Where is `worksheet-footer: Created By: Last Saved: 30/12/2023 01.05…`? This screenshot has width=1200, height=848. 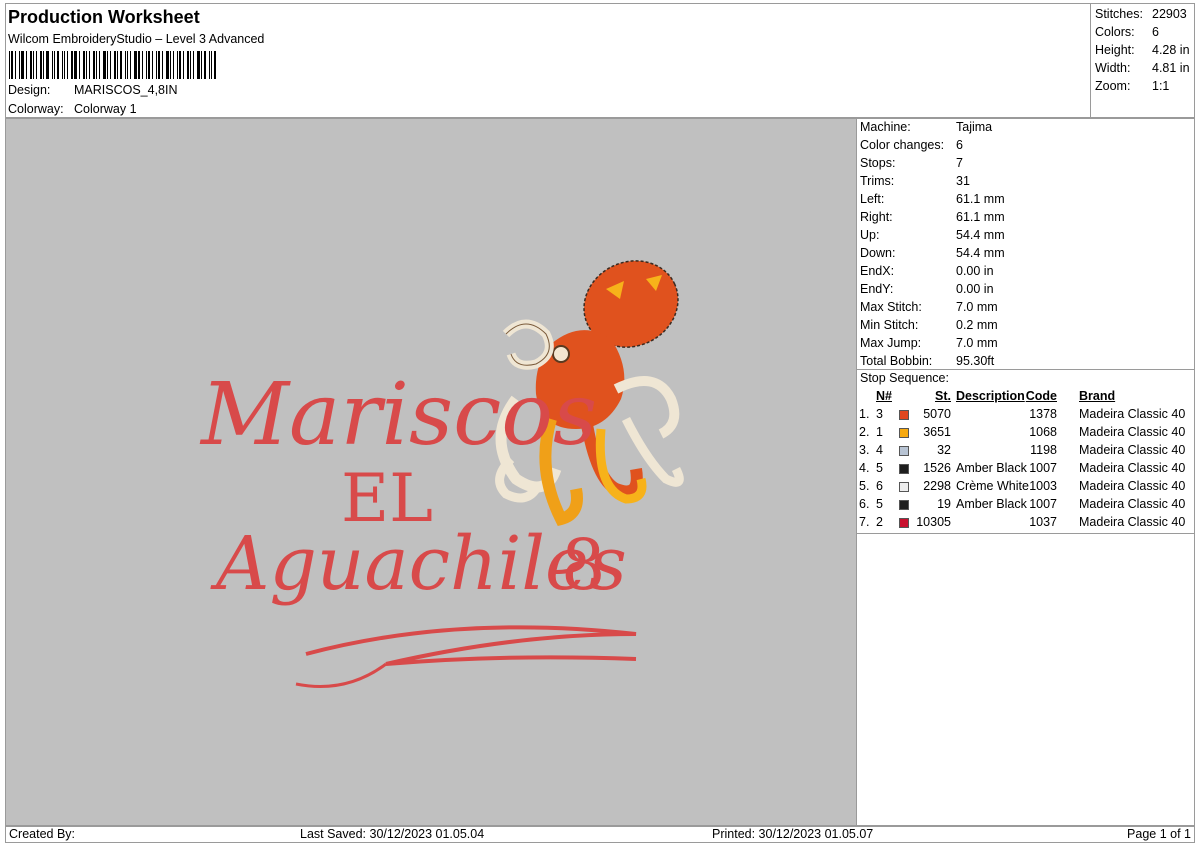
worksheet-footer: Created By: Last Saved: 30/12/2023 01.05… is located at coordinates (600, 834).